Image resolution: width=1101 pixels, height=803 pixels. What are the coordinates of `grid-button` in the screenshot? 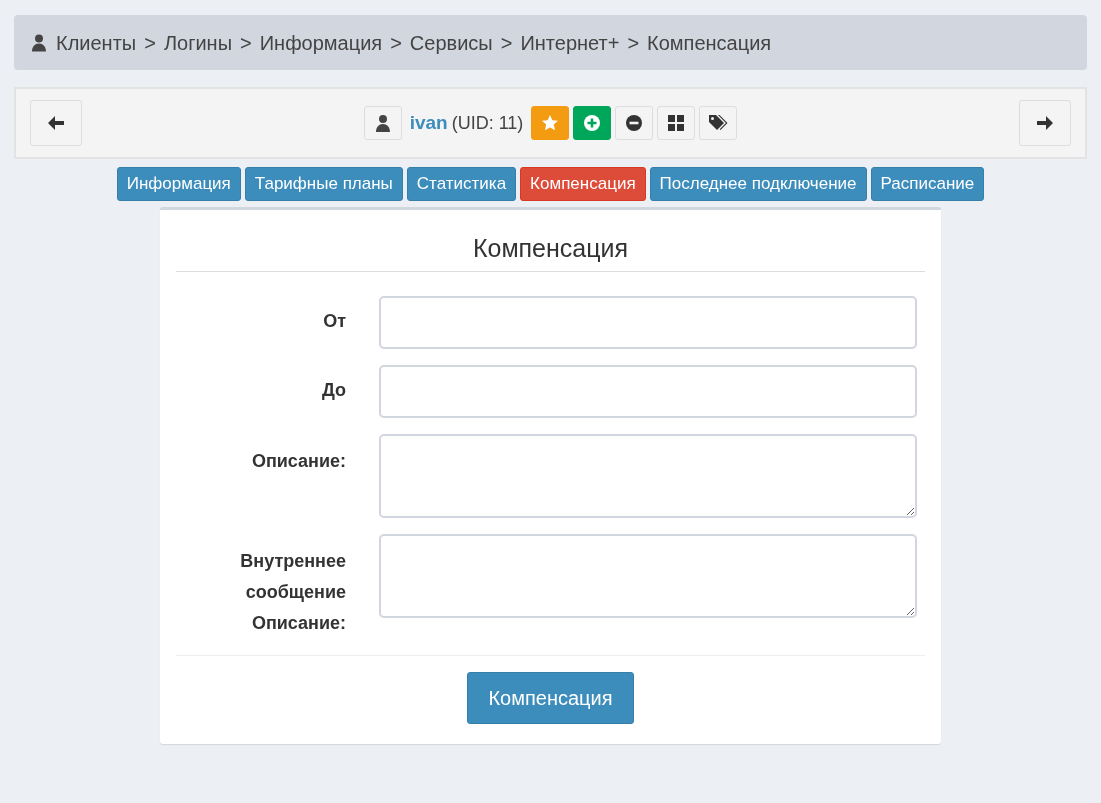 It's located at (676, 123).